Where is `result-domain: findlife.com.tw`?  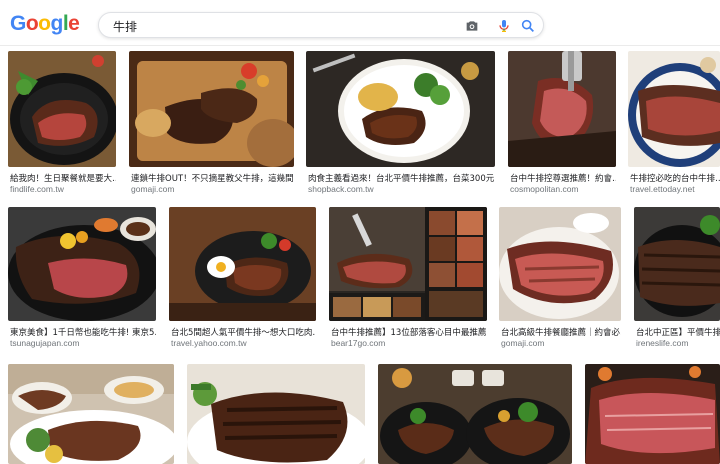
result-domain: findlife.com.tw is located at coordinates (37, 189).